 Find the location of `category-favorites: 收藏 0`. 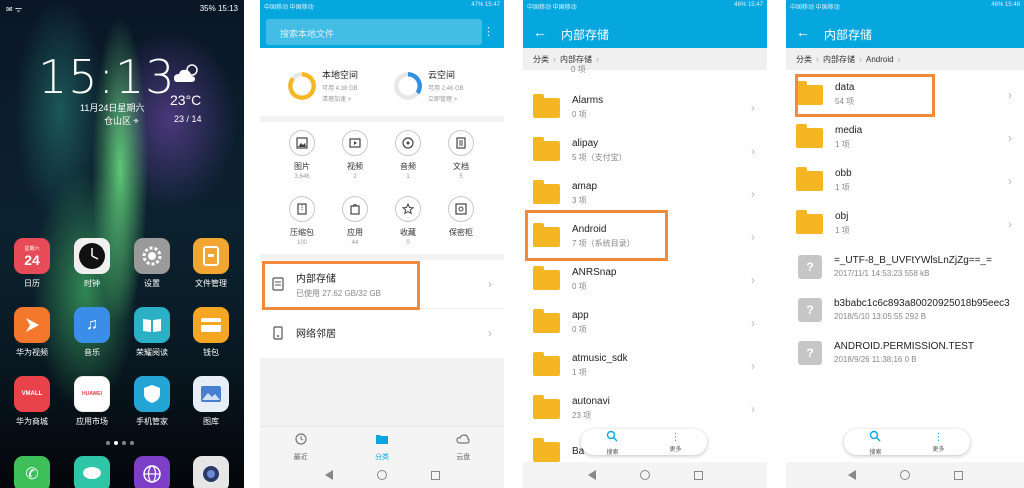

category-favorites: 收藏 0 is located at coordinates (408, 221).